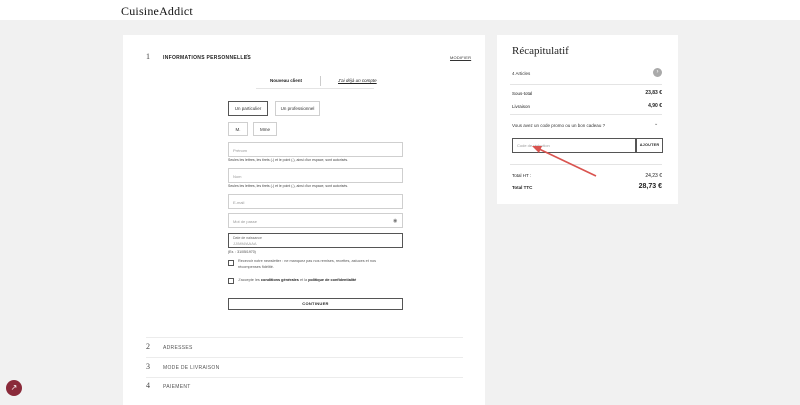  I want to click on birthdate-placeholder: JJ/MM/AAAA, so click(245, 243).